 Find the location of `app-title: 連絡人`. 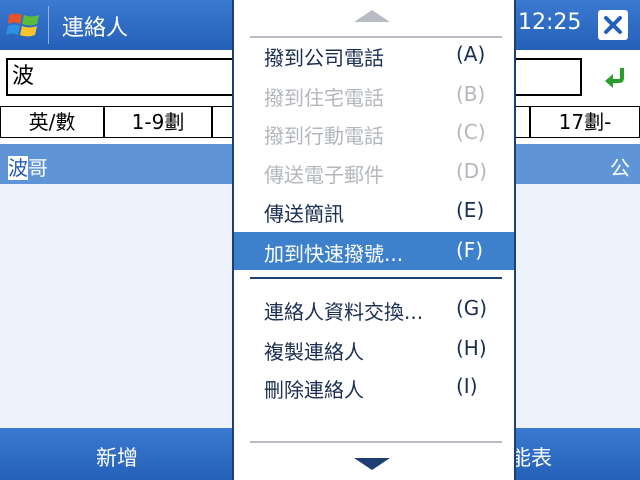

app-title: 連絡人 is located at coordinates (95, 28).